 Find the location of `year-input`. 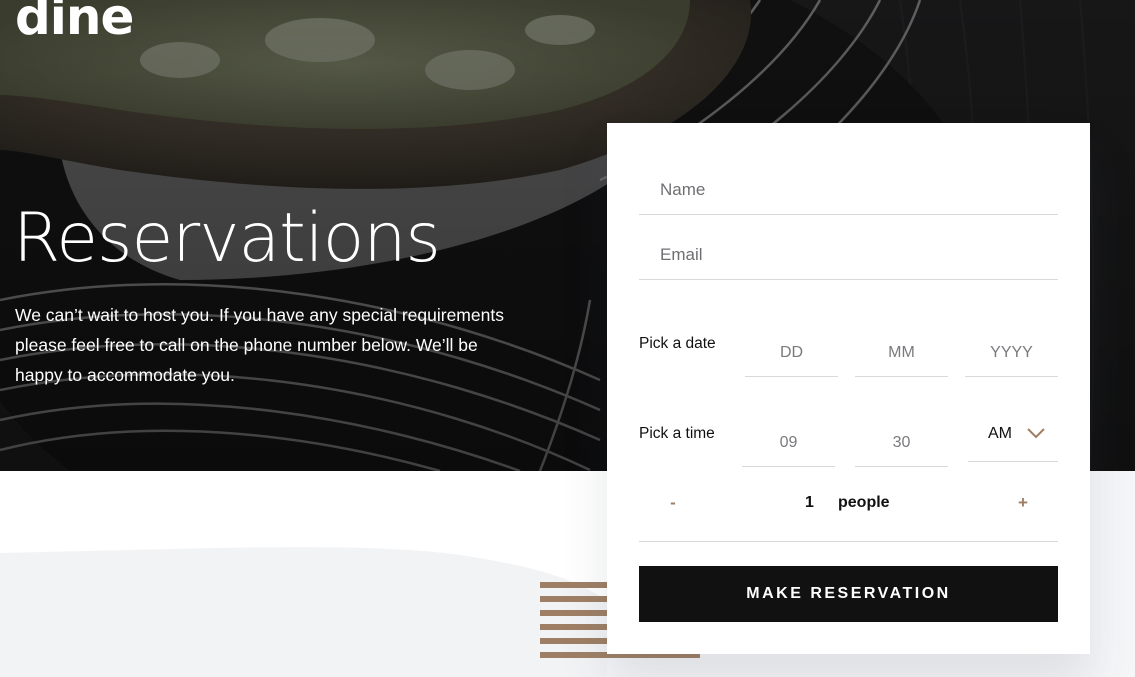

year-input is located at coordinates (1011, 353).